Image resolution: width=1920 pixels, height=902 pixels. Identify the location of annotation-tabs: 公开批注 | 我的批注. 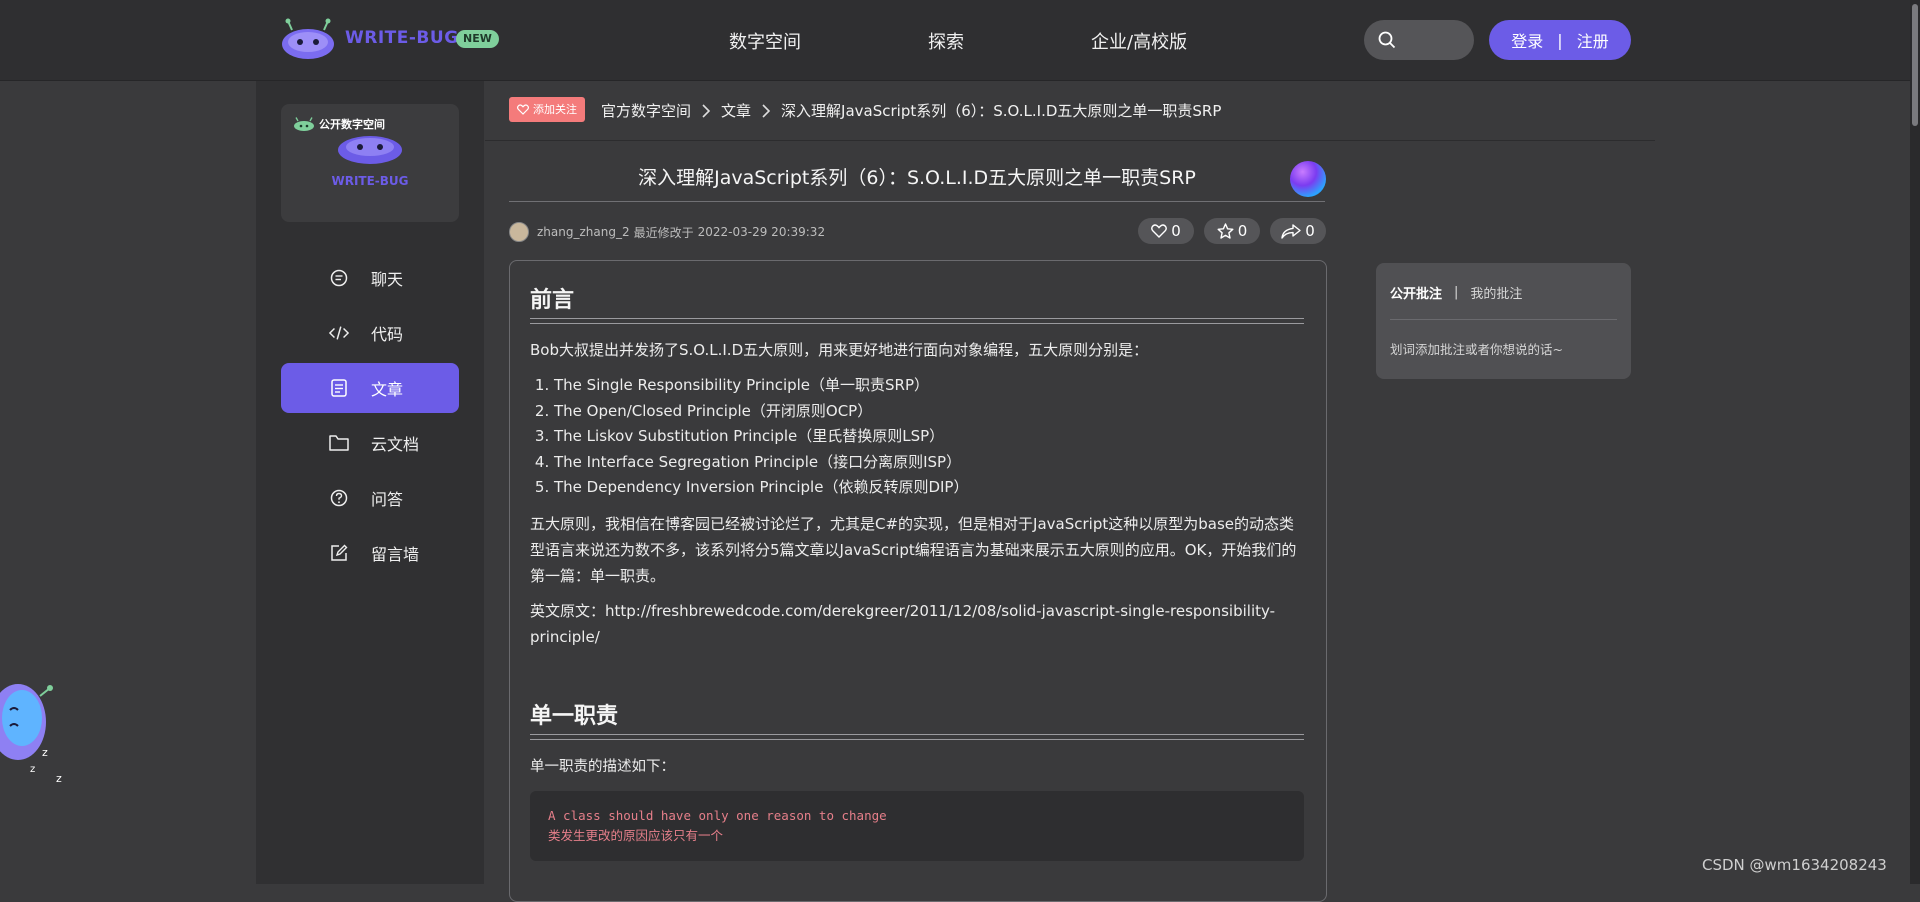
(1456, 292).